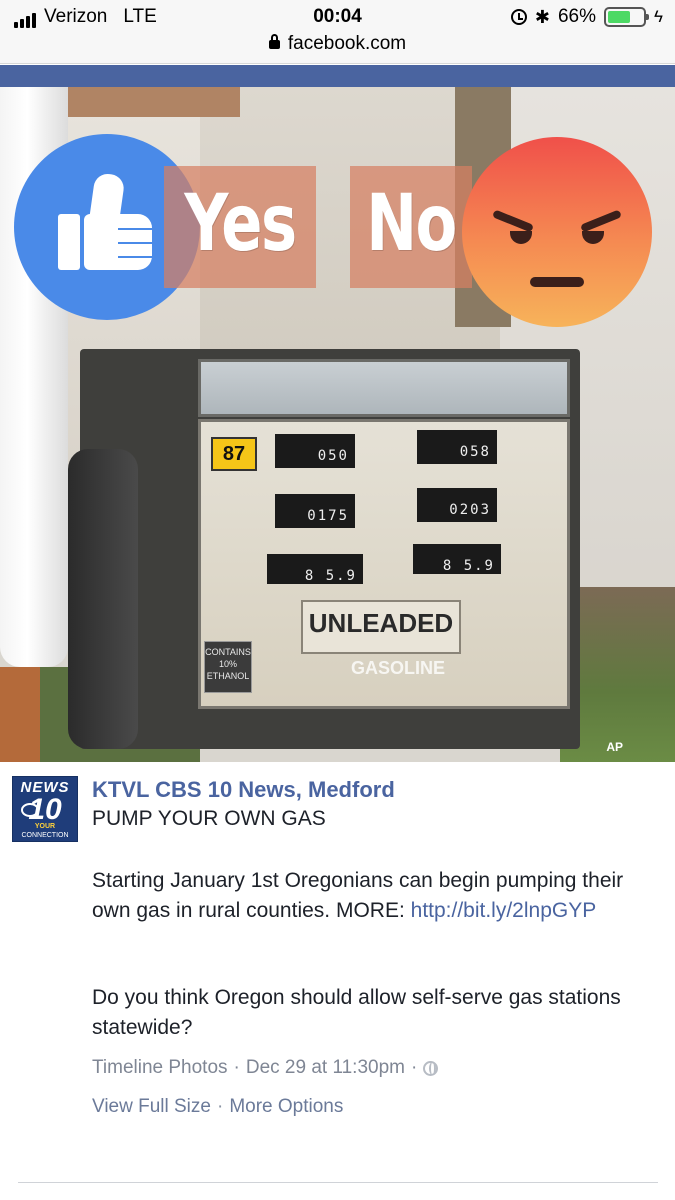 Image resolution: width=675 pixels, height=1200 pixels. Describe the element at coordinates (103, 599) in the screenshot. I see `pump-nozzle` at that location.